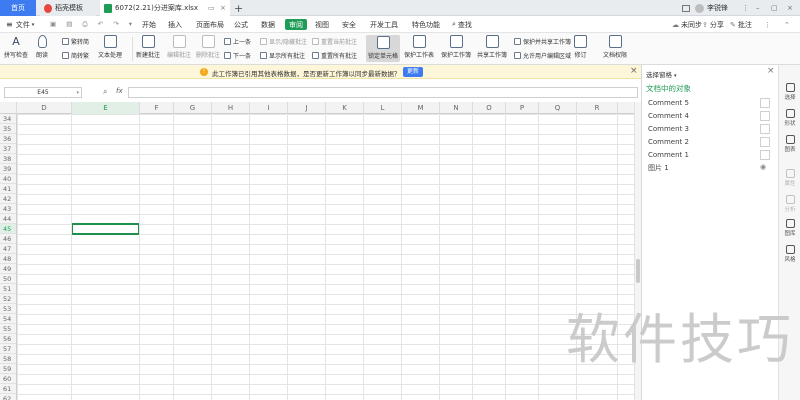  Describe the element at coordinates (268, 24) in the screenshot. I see `menu-data: 数据` at that location.